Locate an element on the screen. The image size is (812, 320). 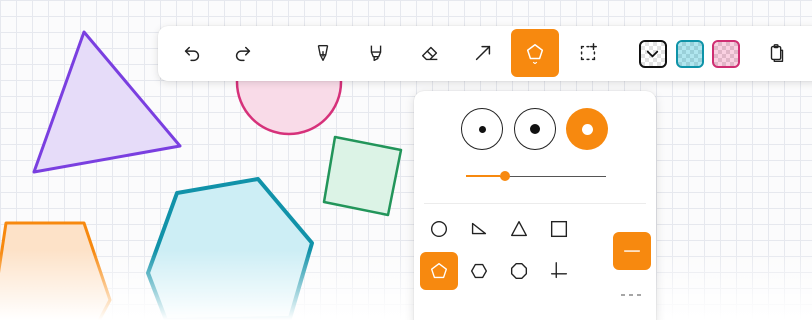
redo-button is located at coordinates (243, 53).